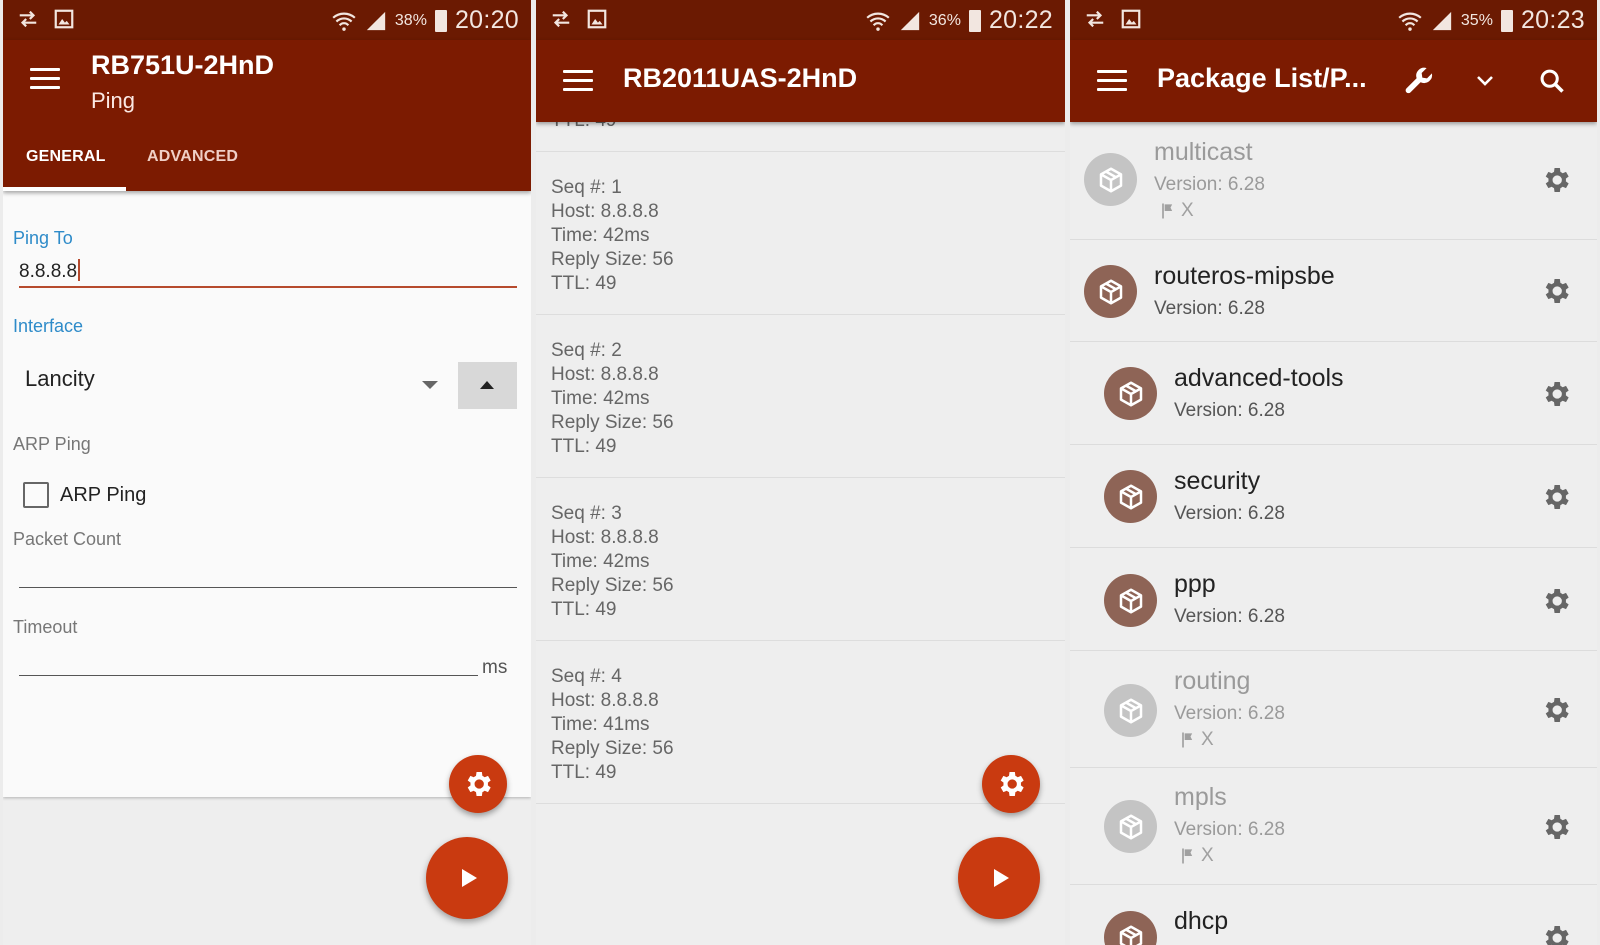 Image resolution: width=1600 pixels, height=945 pixels. What do you see at coordinates (1212, 681) in the screenshot?
I see `package-name: routing` at bounding box center [1212, 681].